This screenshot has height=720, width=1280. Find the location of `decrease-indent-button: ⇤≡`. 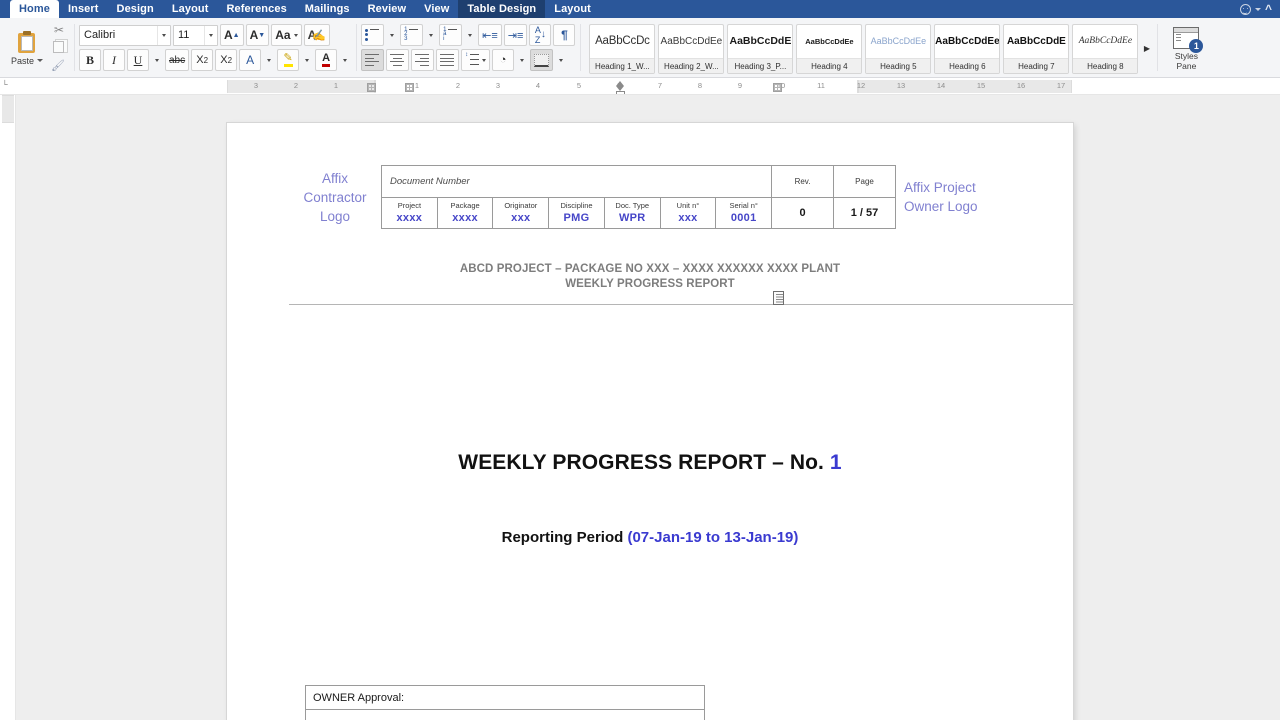

decrease-indent-button: ⇤≡ is located at coordinates (490, 35).